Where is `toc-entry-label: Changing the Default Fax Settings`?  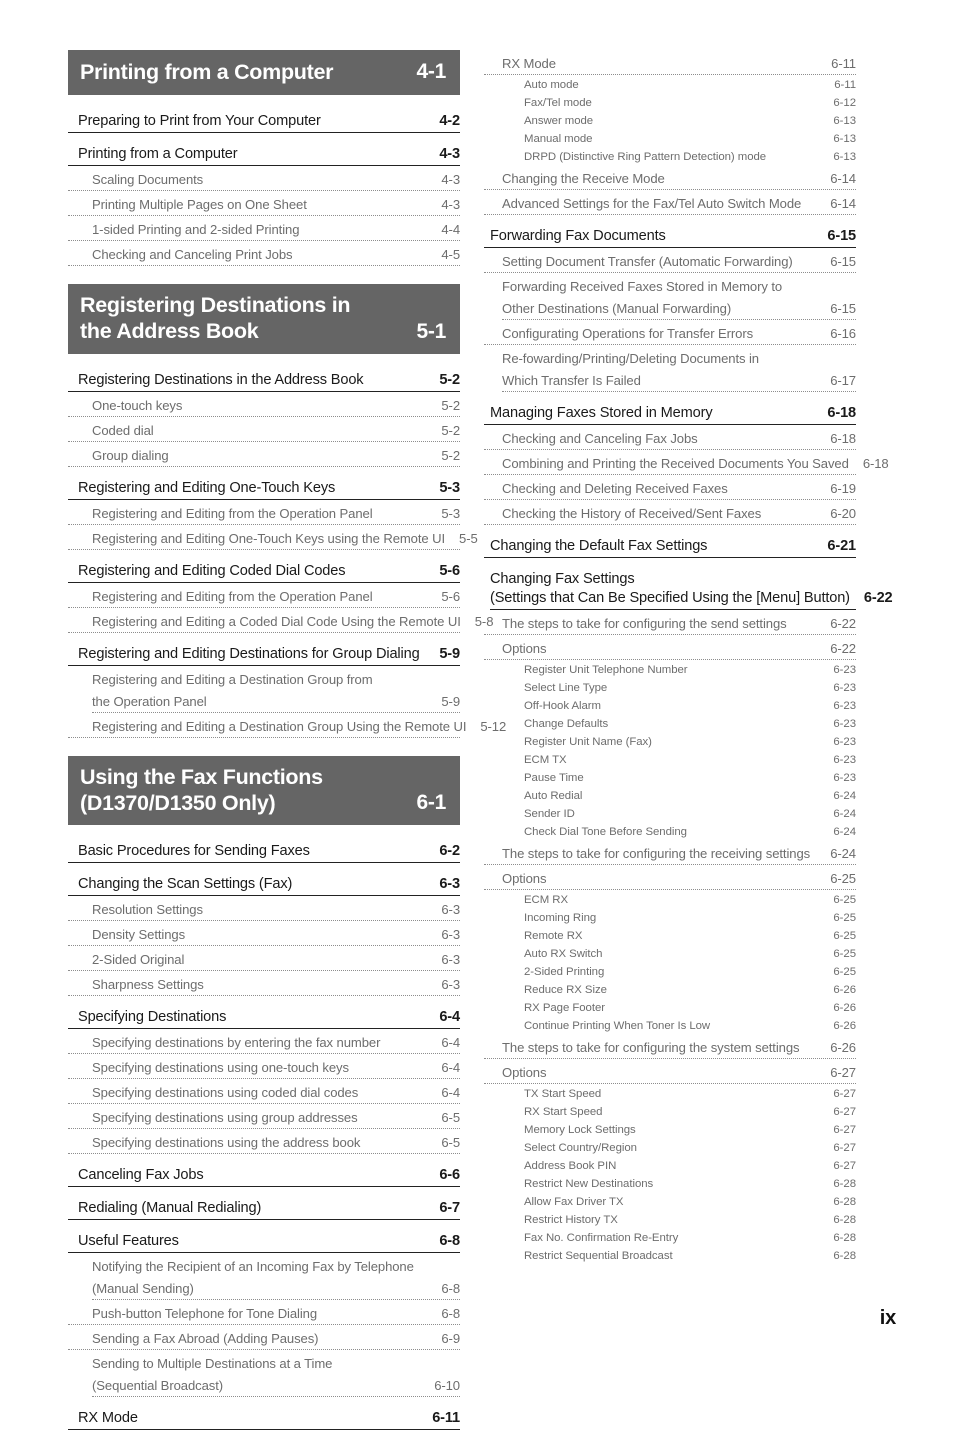
toc-entry-label: Changing the Default Fax Settings is located at coordinates (599, 546).